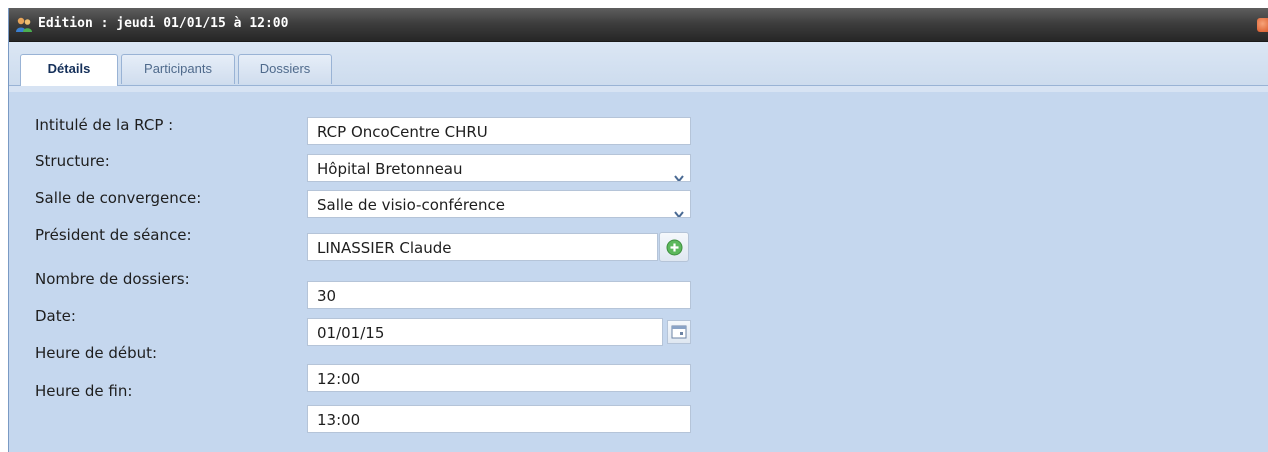  I want to click on tab-dossiers: Dossiers, so click(285, 69).